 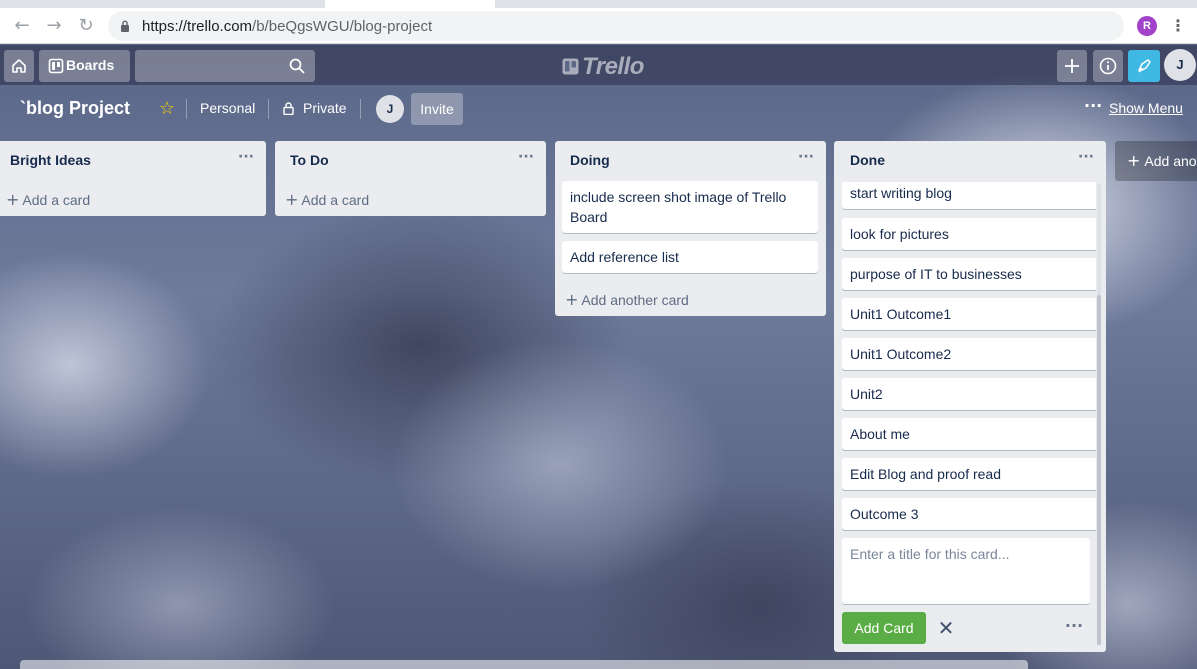 I want to click on more-options-icon: ···, so click(x=1074, y=628).